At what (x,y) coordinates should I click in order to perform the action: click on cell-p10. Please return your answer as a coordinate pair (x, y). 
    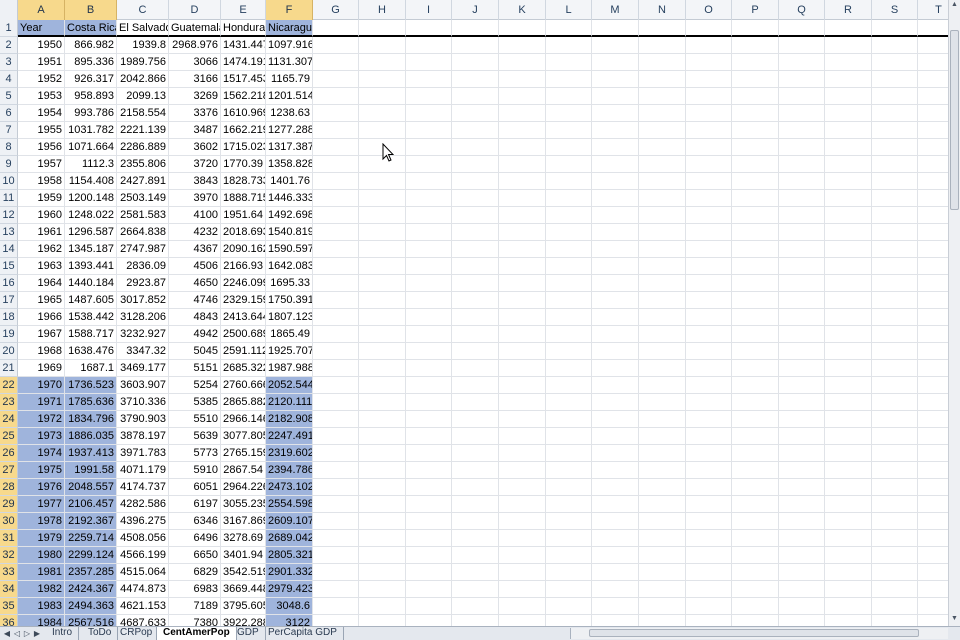
    Looking at the image, I should click on (755, 181).